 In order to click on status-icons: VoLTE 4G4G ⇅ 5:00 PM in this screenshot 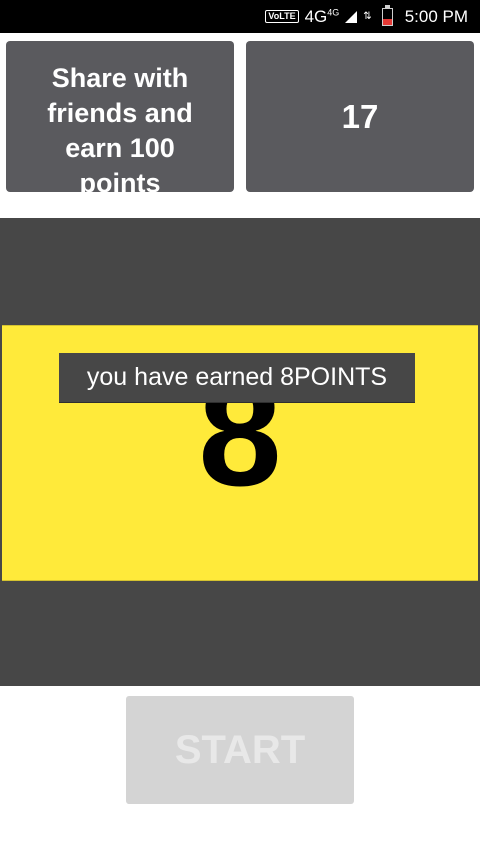, I will do `click(366, 16)`.